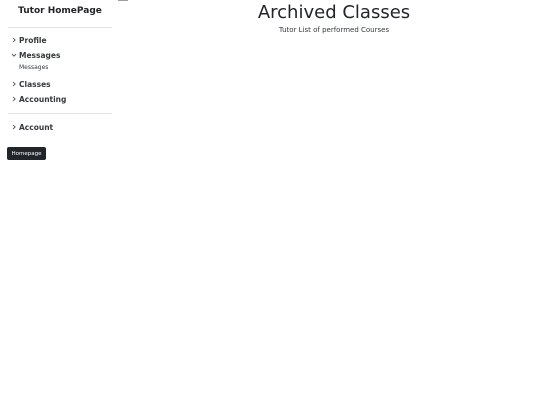 The image size is (540, 405). I want to click on sidebar-item-label: Profile, so click(33, 40).